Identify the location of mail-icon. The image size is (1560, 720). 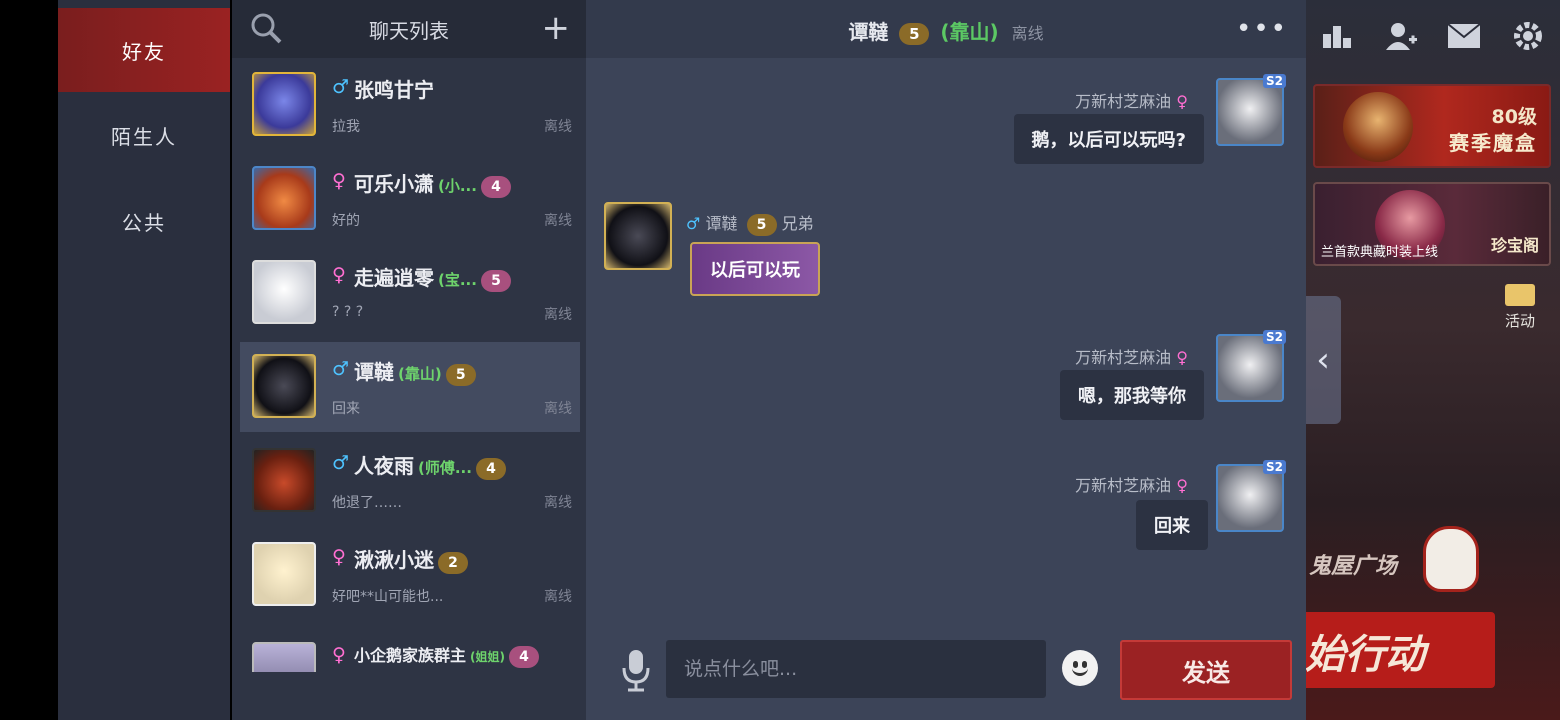
(1464, 36).